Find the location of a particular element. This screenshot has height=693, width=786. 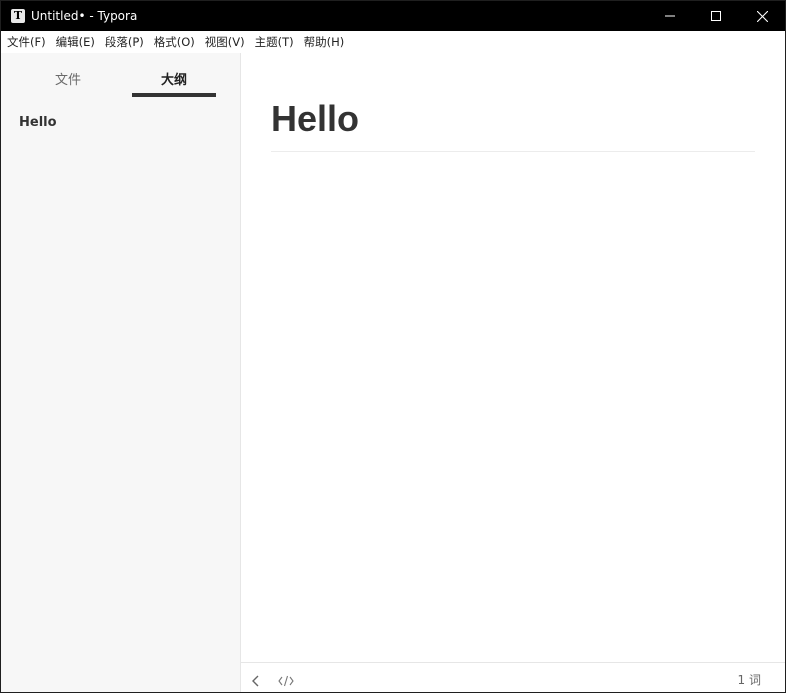

heading-divider is located at coordinates (513, 151).